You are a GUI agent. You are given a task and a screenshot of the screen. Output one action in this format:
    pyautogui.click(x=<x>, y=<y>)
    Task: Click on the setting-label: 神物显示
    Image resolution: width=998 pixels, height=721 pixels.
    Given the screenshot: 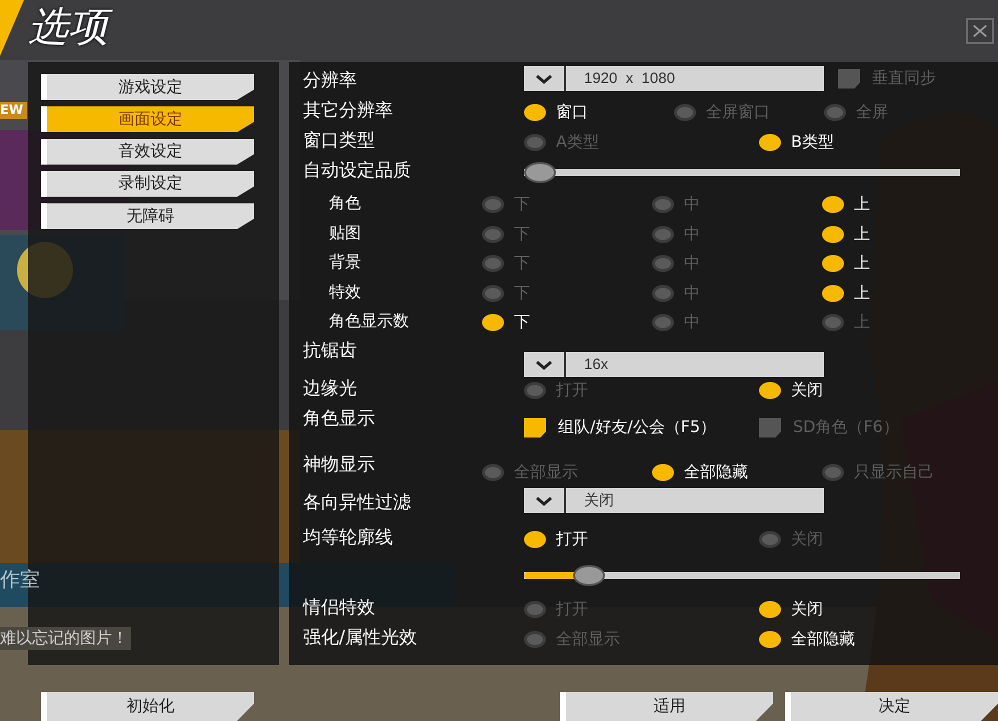 What is the action you would take?
    pyautogui.click(x=339, y=464)
    